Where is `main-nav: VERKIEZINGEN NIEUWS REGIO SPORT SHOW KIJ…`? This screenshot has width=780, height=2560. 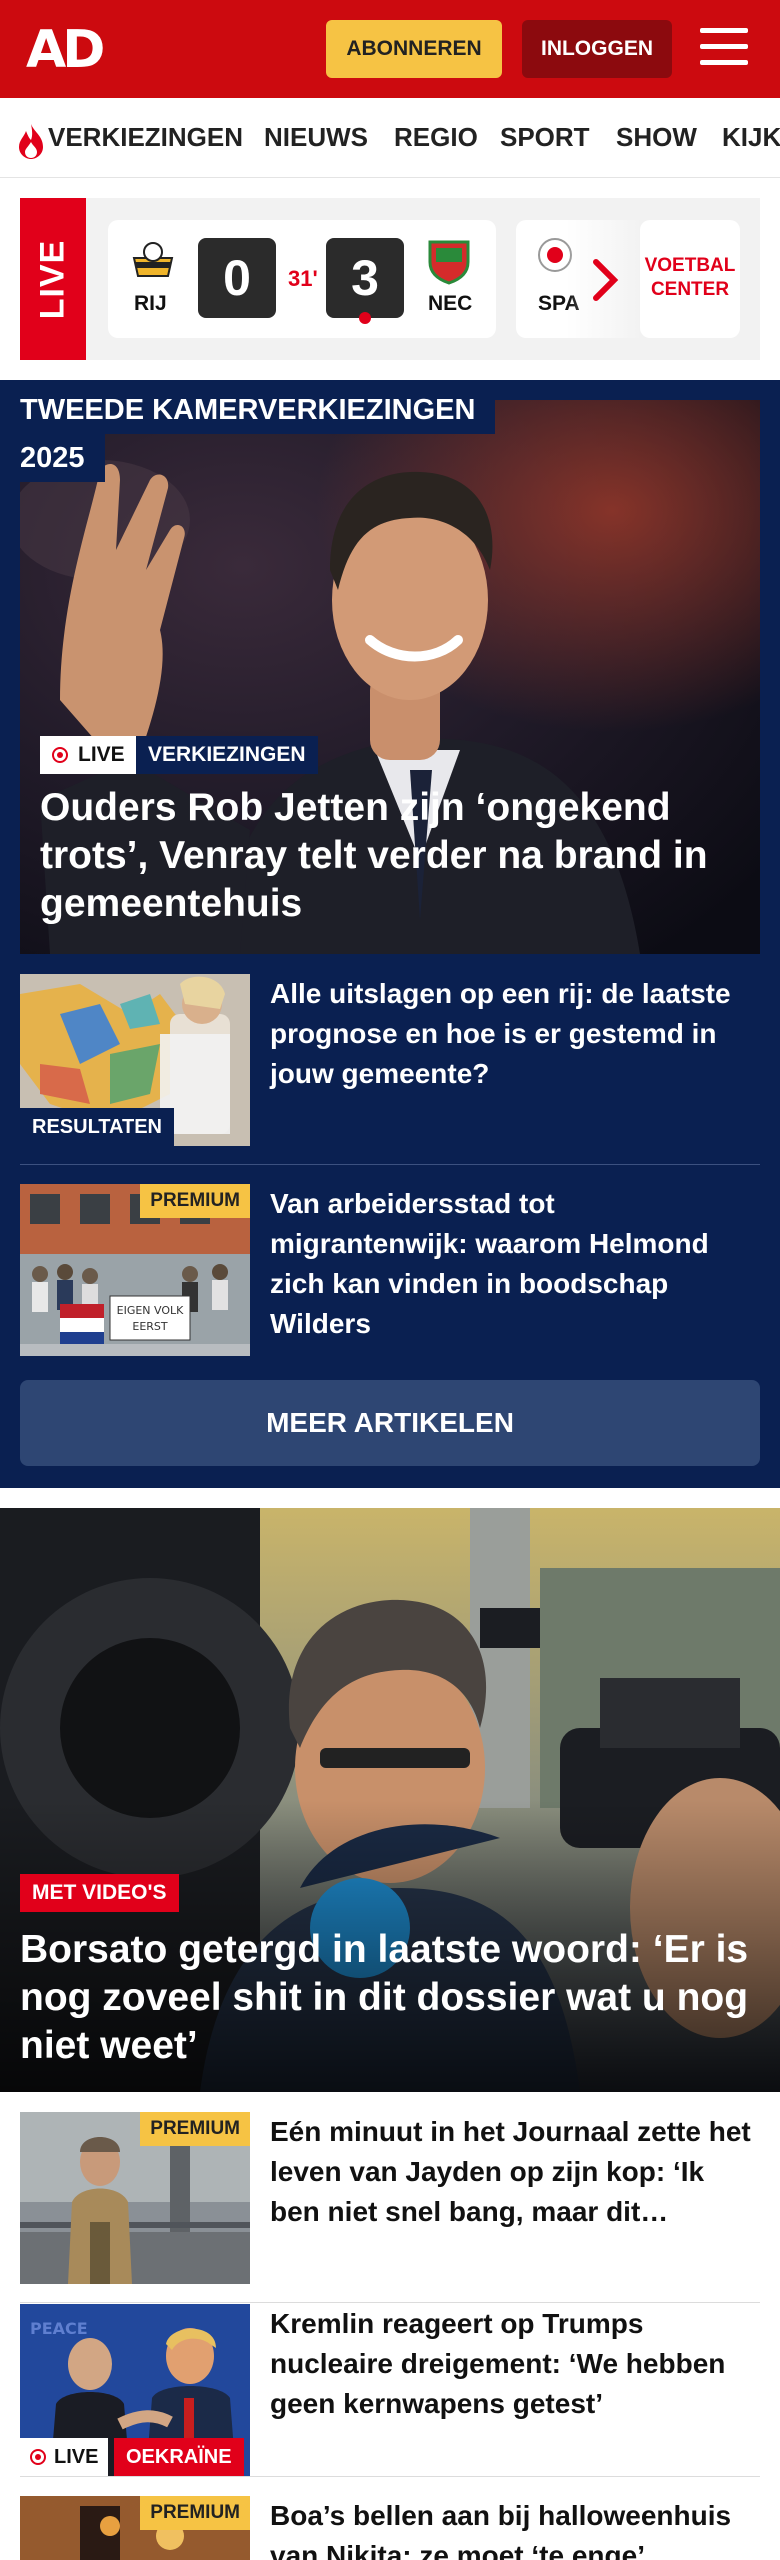
main-nav: VERKIEZINGEN NIEUWS REGIO SPORT SHOW KIJ… is located at coordinates (390, 138).